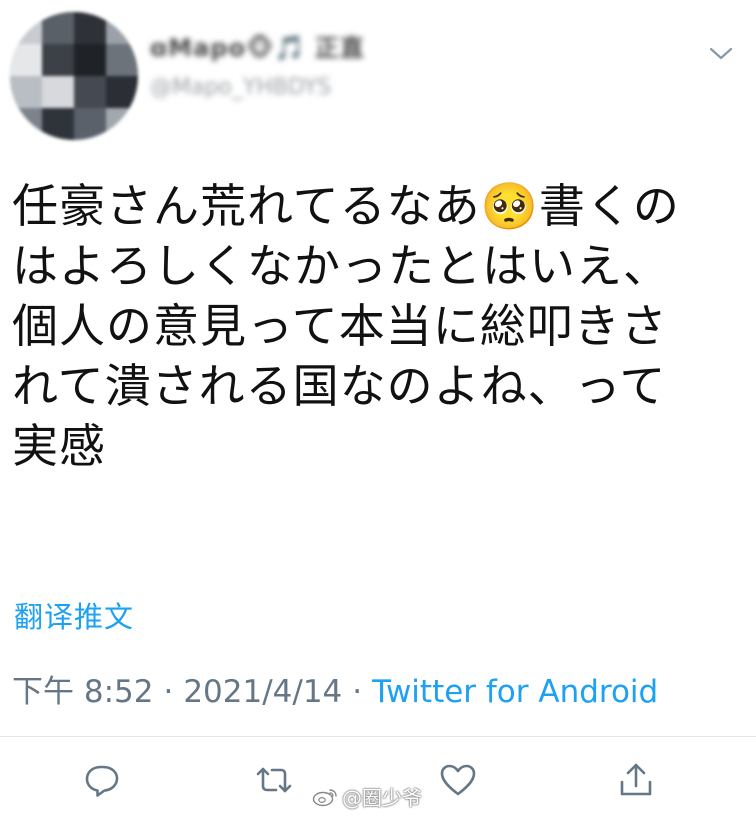  Describe the element at coordinates (458, 780) in the screenshot. I see `heart-icon` at that location.